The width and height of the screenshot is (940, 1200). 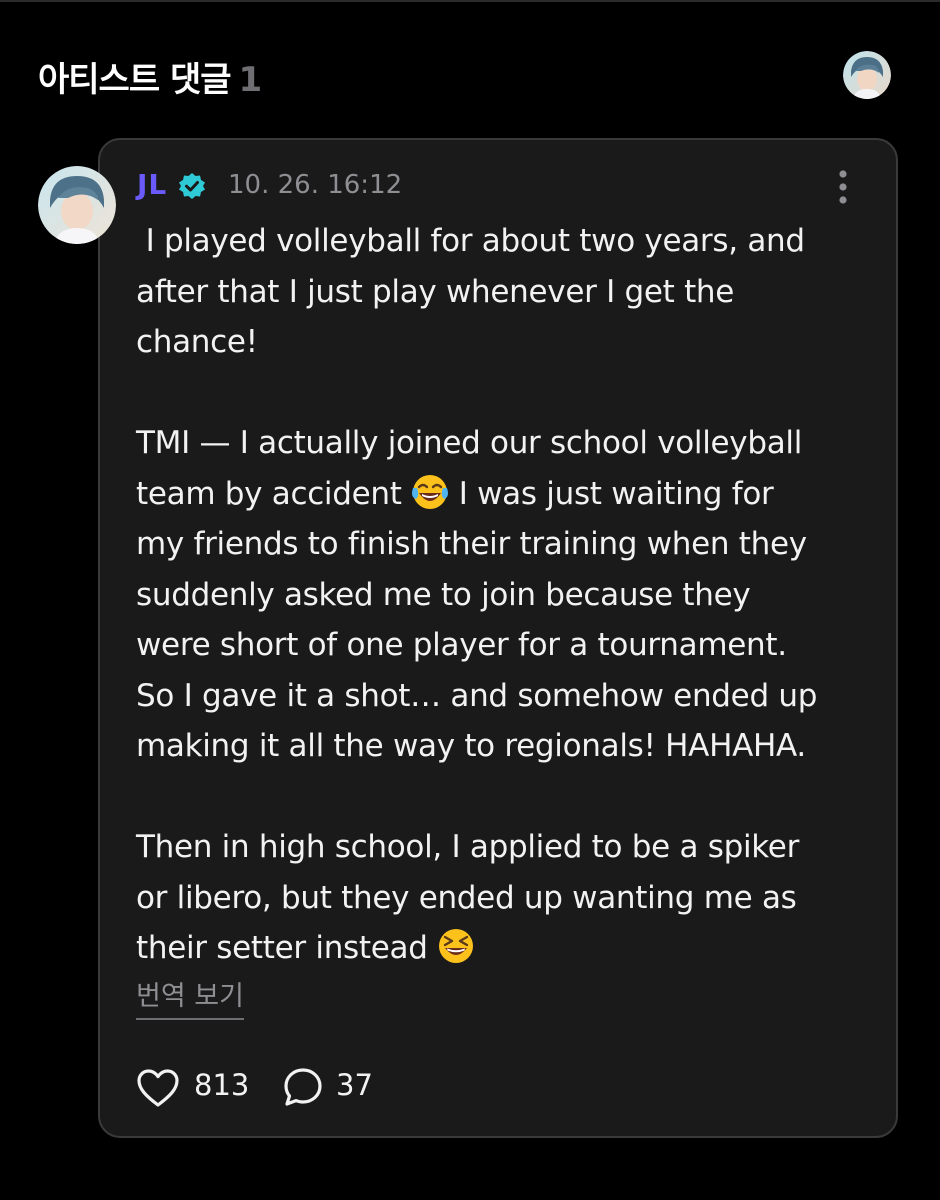 I want to click on verified-badge-icon, so click(x=192, y=186).